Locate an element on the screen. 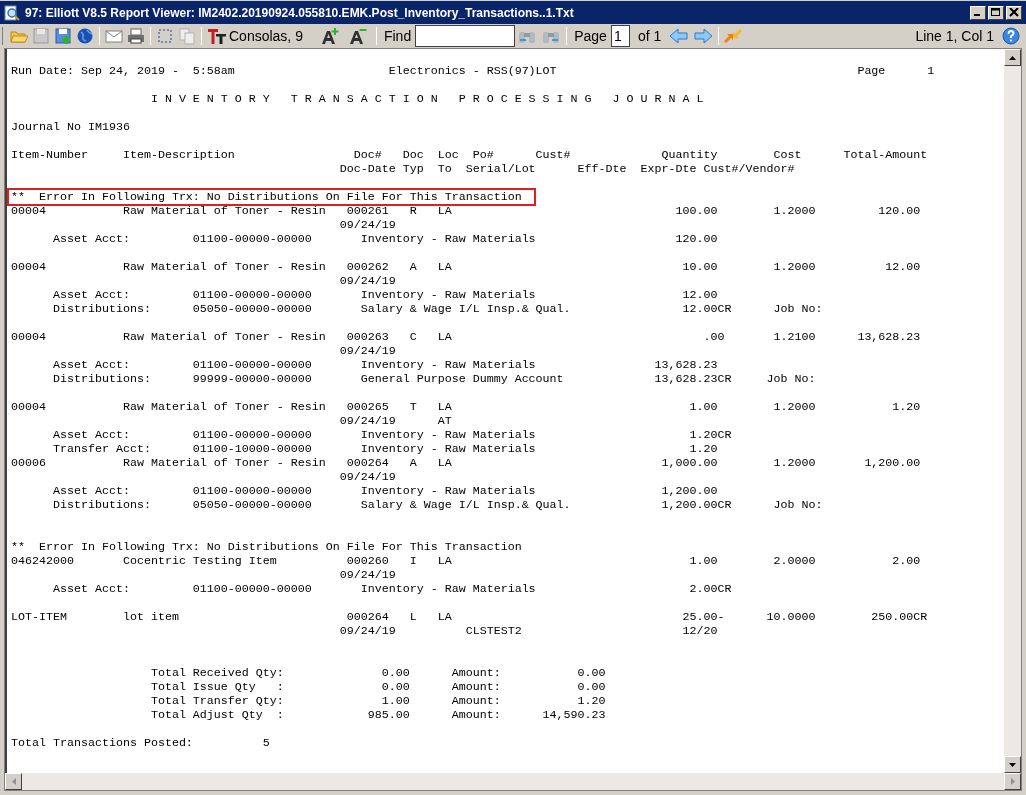 The image size is (1026, 795). scroll-up-icon is located at coordinates (1012, 57).